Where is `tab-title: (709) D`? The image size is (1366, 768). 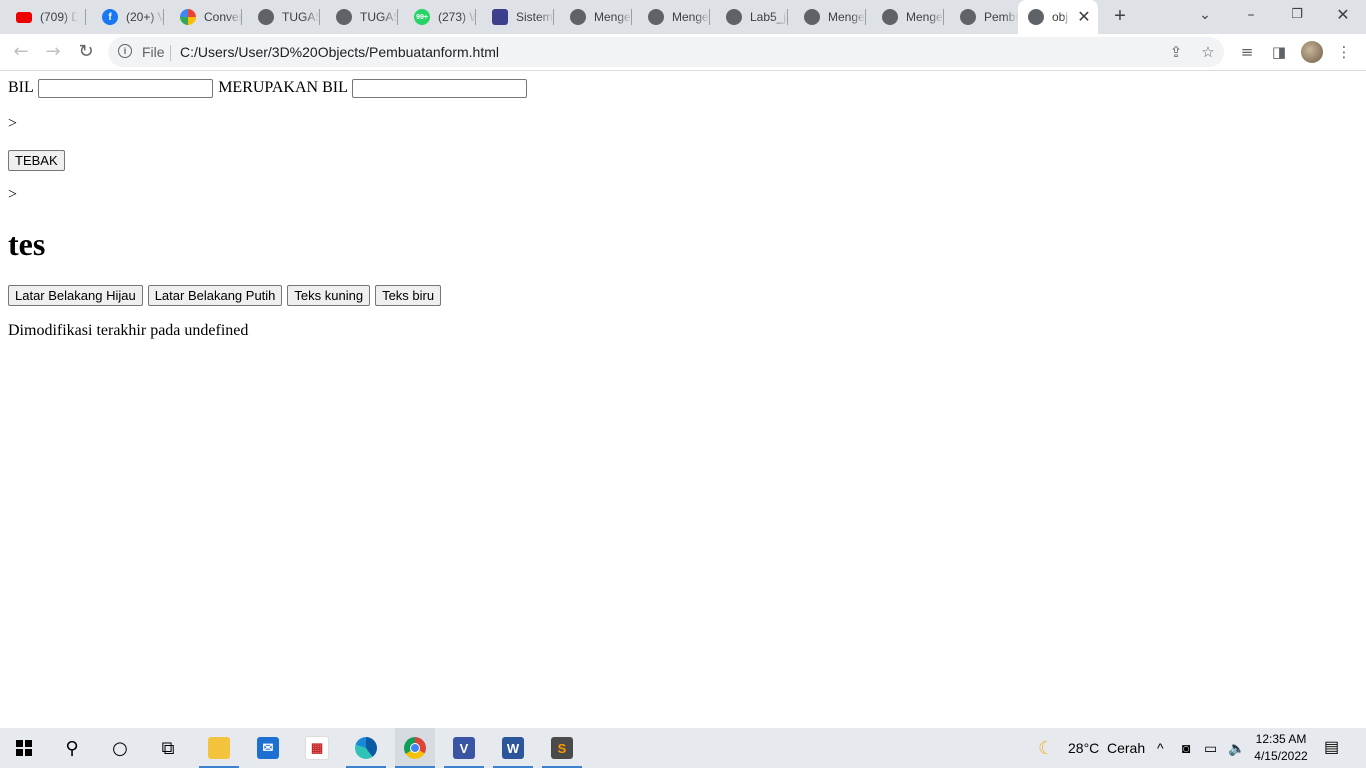
tab-title: (709) D is located at coordinates (59, 17).